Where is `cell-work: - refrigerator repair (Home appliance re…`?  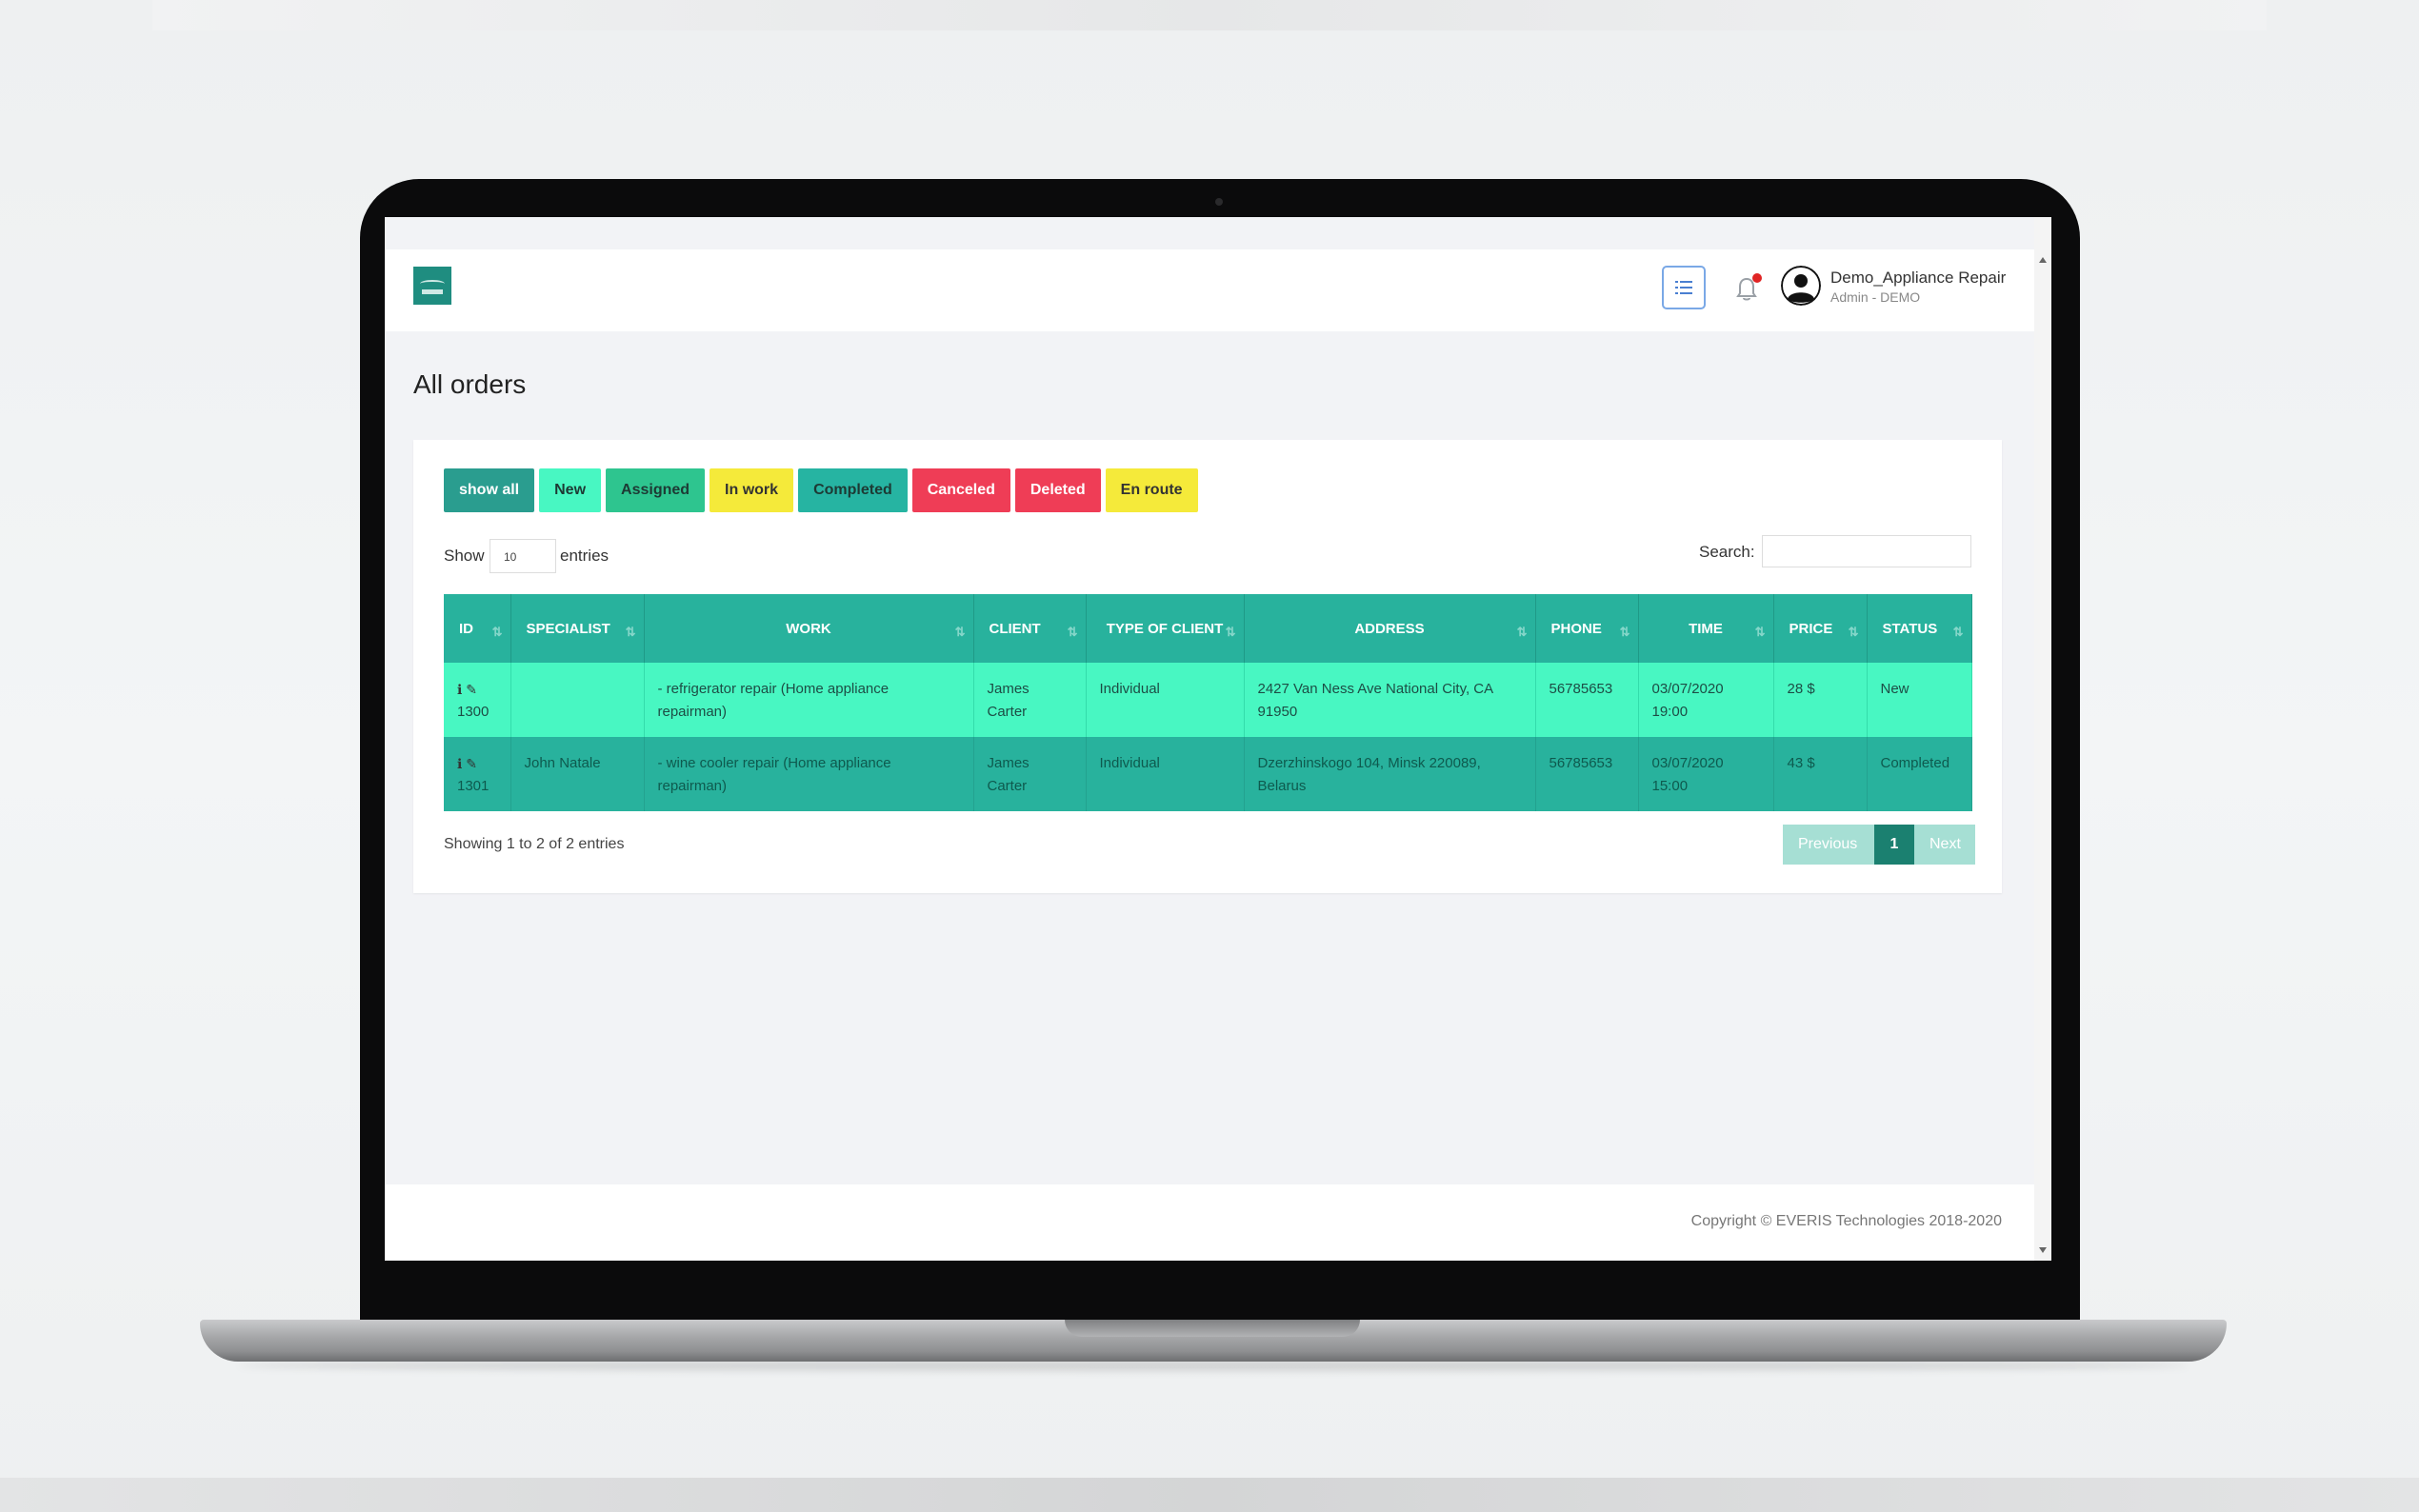 cell-work: - refrigerator repair (Home appliance re… is located at coordinates (809, 700).